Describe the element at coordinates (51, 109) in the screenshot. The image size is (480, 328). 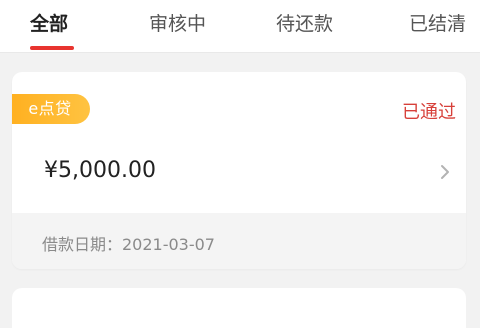
I see `product-badge: e点贷` at that location.